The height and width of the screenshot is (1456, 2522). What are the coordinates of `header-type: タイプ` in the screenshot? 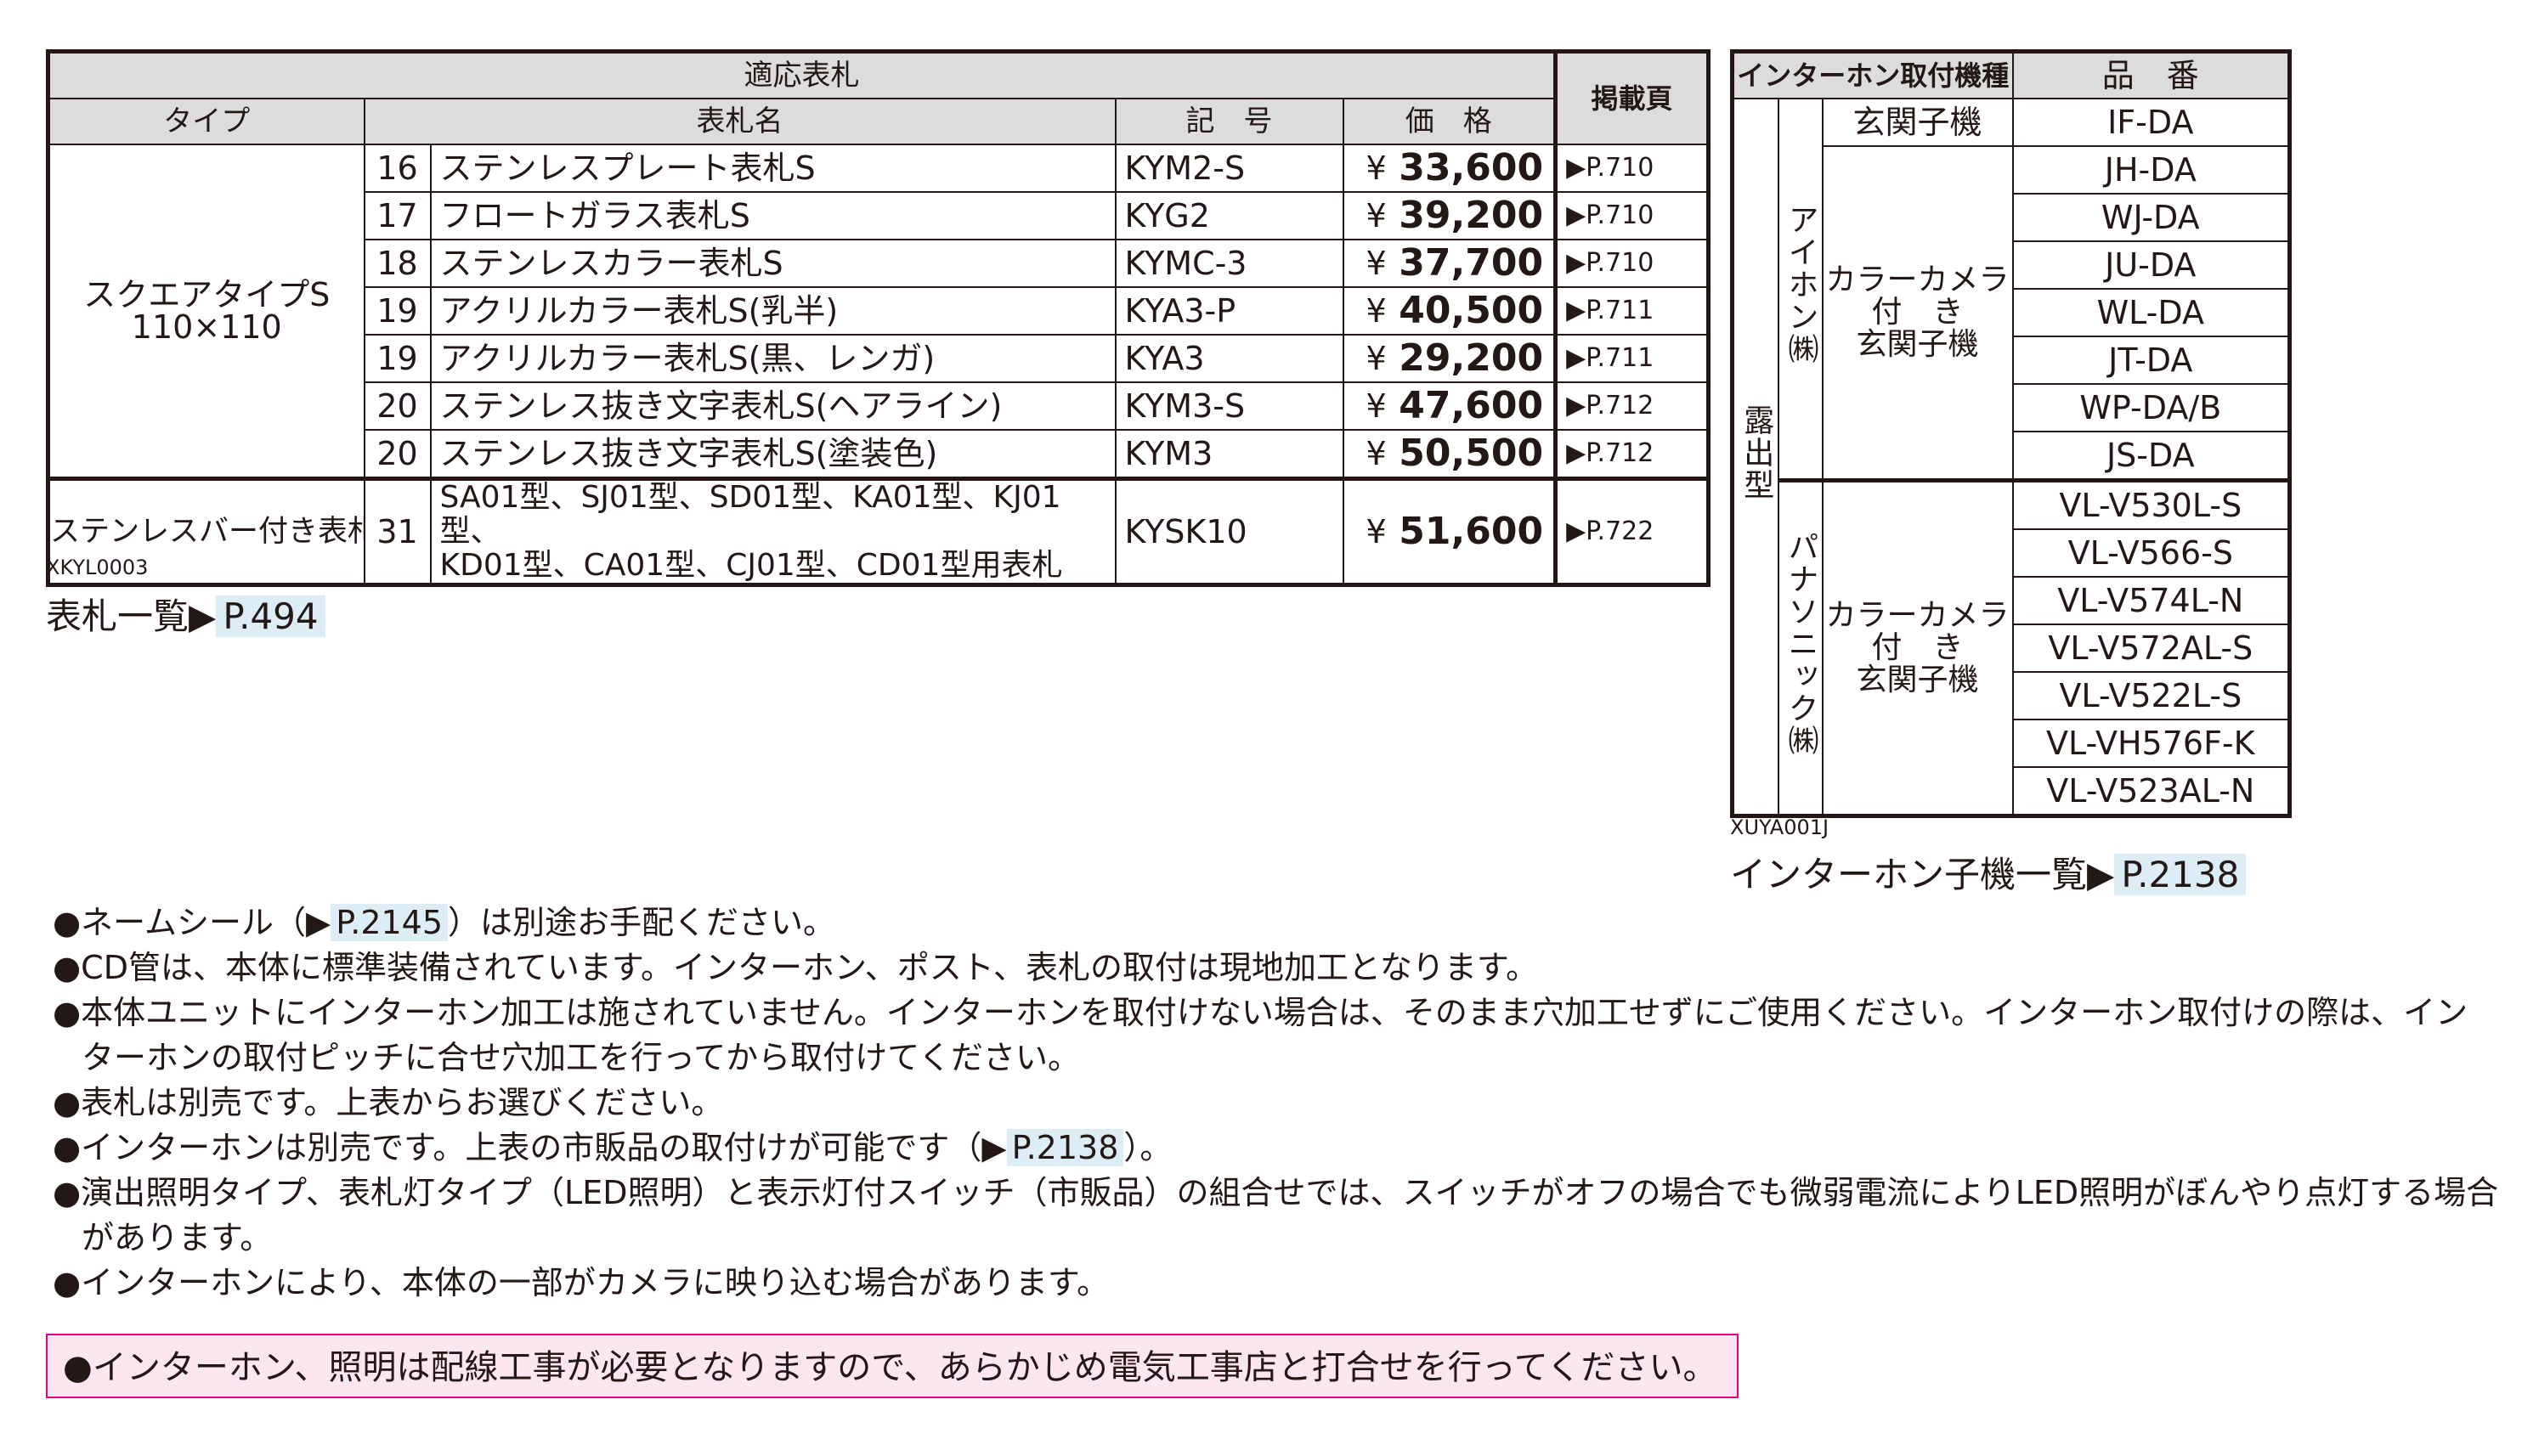 It's located at (206, 121).